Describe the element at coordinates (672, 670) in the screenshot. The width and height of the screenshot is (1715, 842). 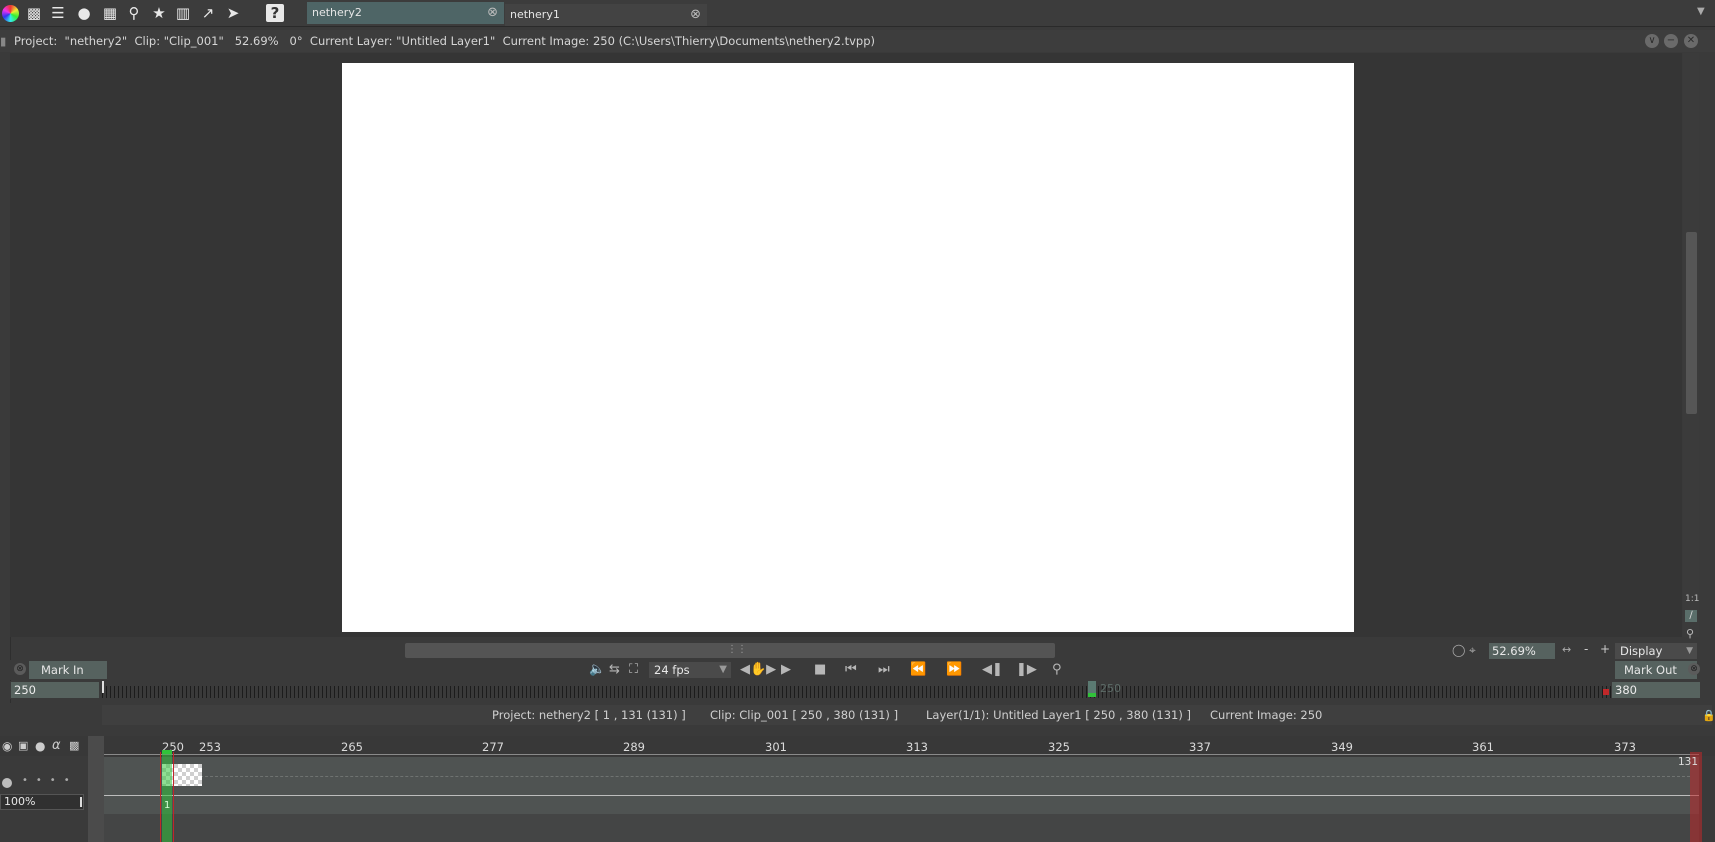
I see `fps-value: 24 fps` at that location.